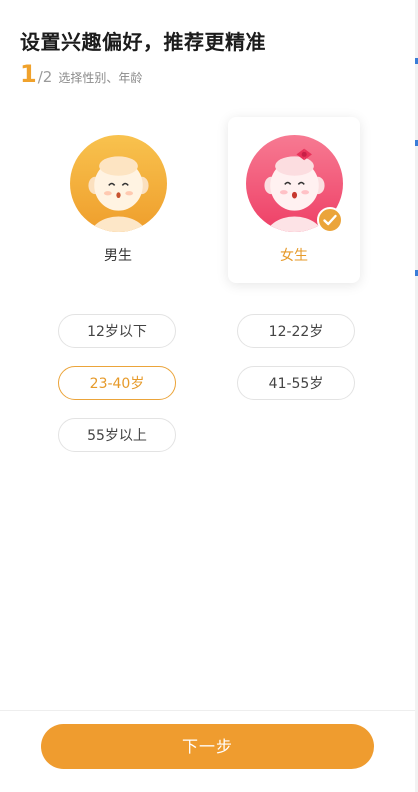  What do you see at coordinates (117, 383) in the screenshot?
I see `age-option-23-40: 23-40岁` at bounding box center [117, 383].